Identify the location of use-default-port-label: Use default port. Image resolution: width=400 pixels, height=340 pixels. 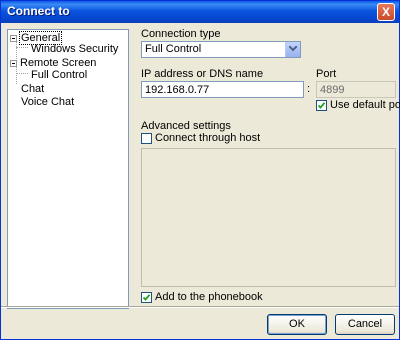
(365, 105).